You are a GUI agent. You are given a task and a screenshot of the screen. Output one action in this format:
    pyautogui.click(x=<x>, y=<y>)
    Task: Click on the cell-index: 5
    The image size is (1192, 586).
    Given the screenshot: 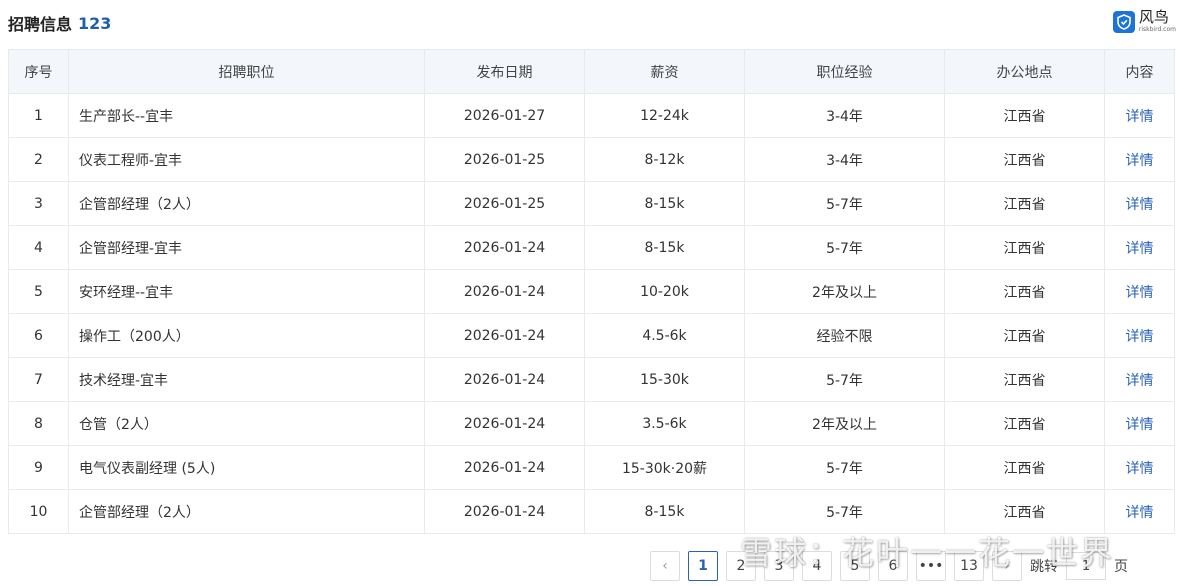 What is the action you would take?
    pyautogui.click(x=38, y=291)
    